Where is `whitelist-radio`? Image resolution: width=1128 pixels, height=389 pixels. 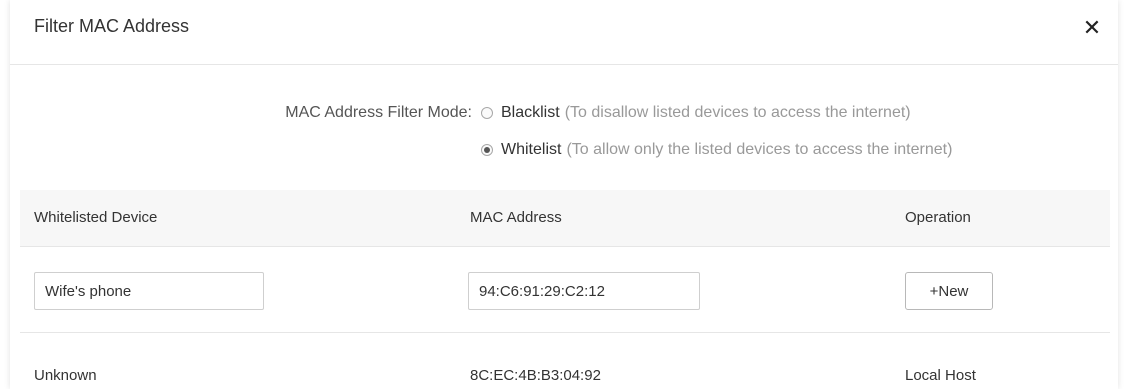
whitelist-radio is located at coordinates (487, 150).